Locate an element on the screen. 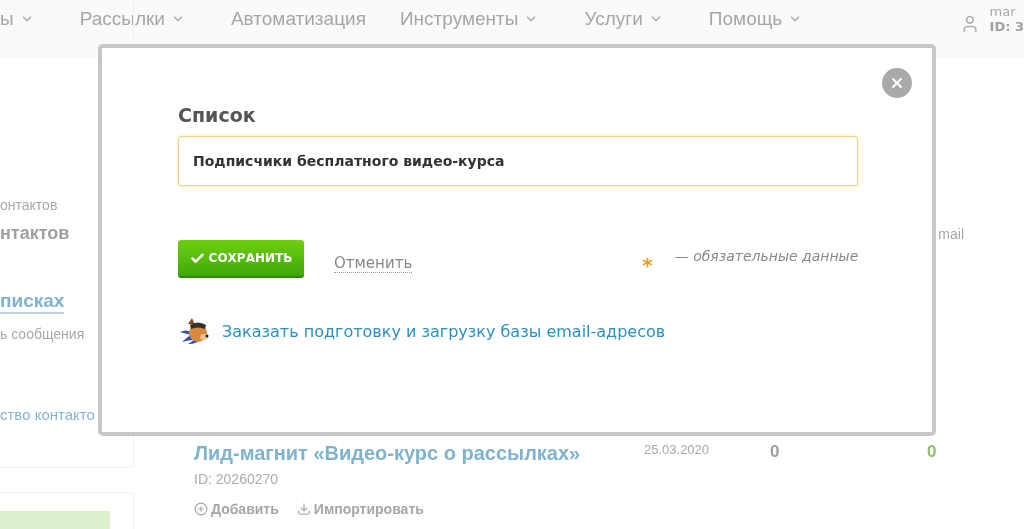  field-label: Список is located at coordinates (217, 115).